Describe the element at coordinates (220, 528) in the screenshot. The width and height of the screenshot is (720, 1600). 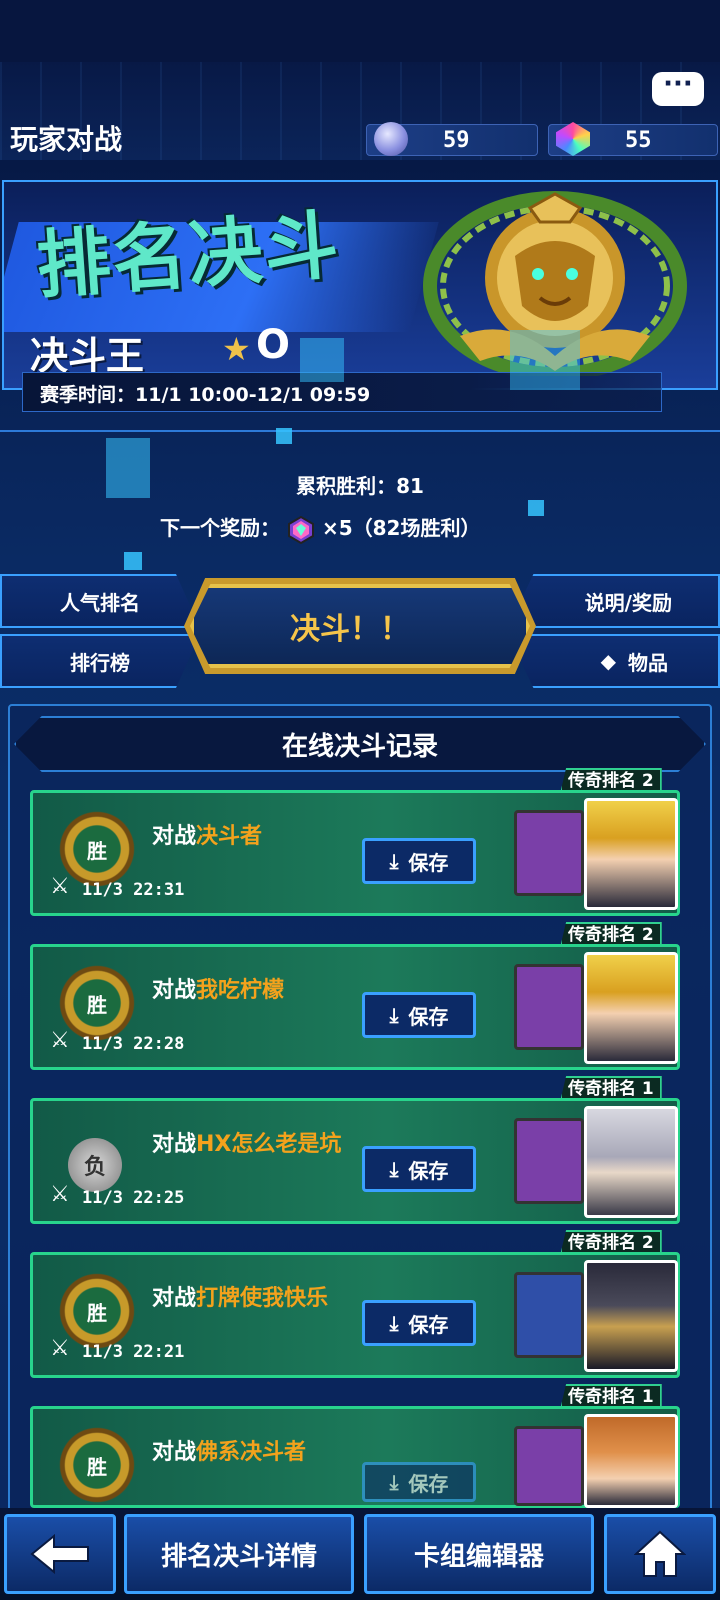
I see `next-reward-prefix: 下一个奖励：` at that location.